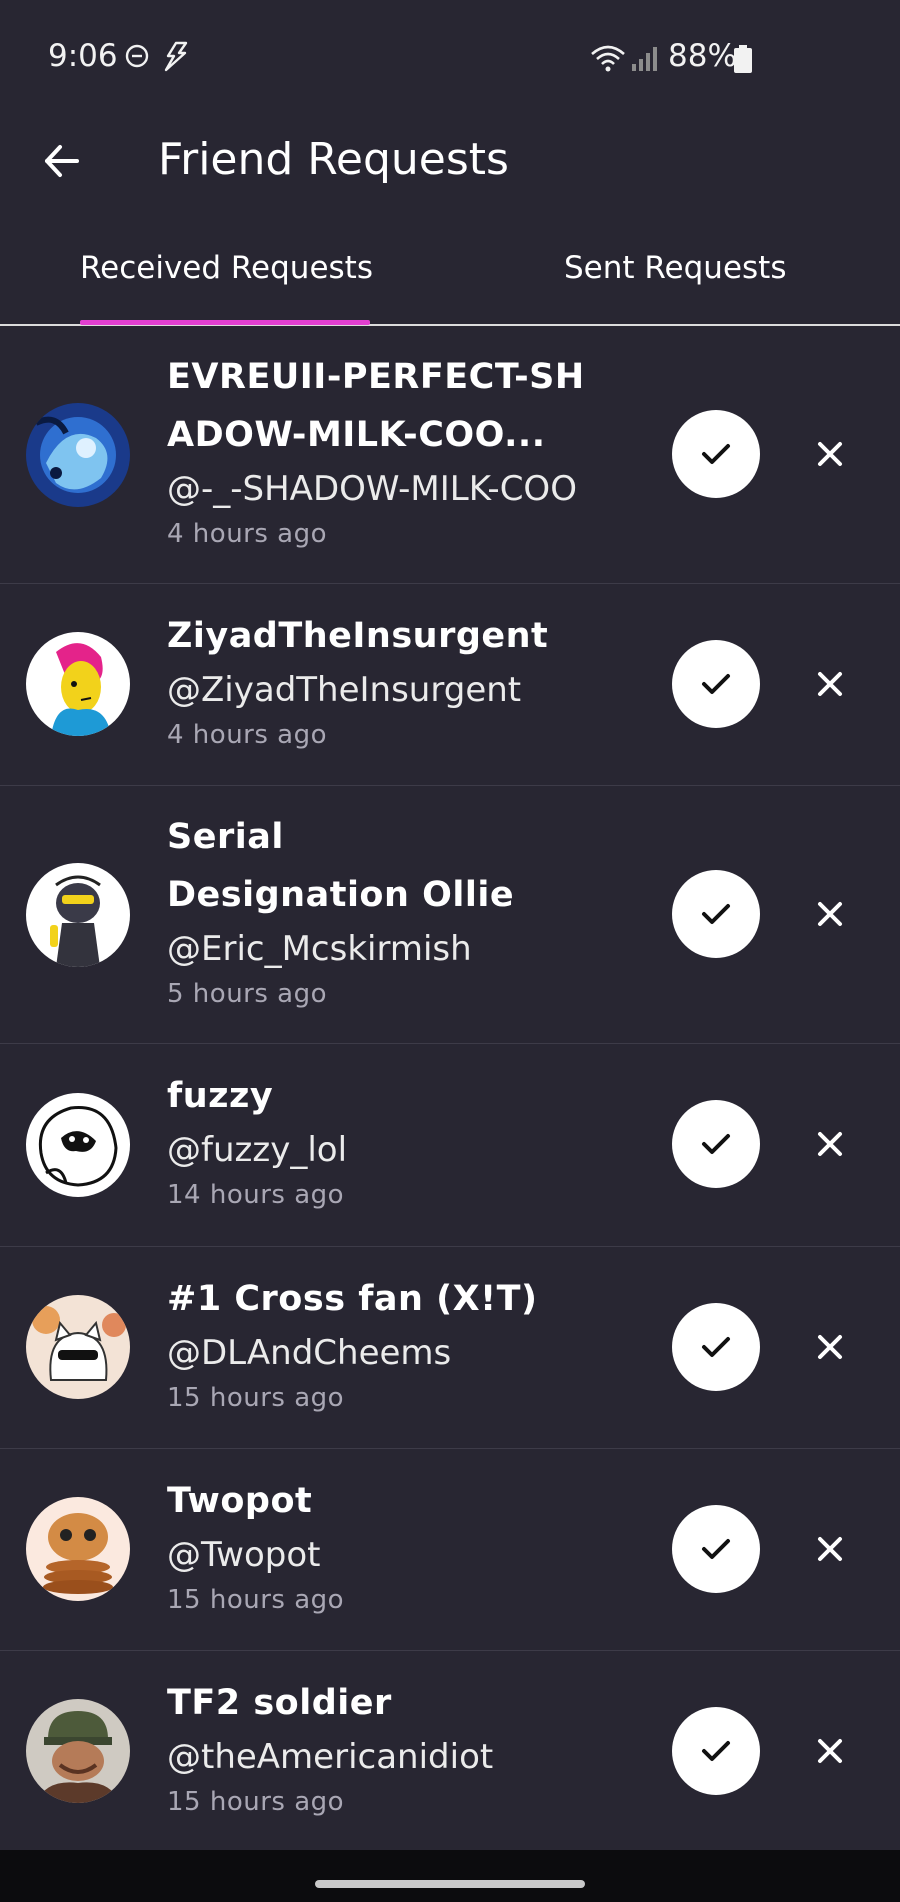 Image resolution: width=900 pixels, height=1902 pixels. I want to click on username: @-_-SHADOW-MILK-COO, so click(372, 489).